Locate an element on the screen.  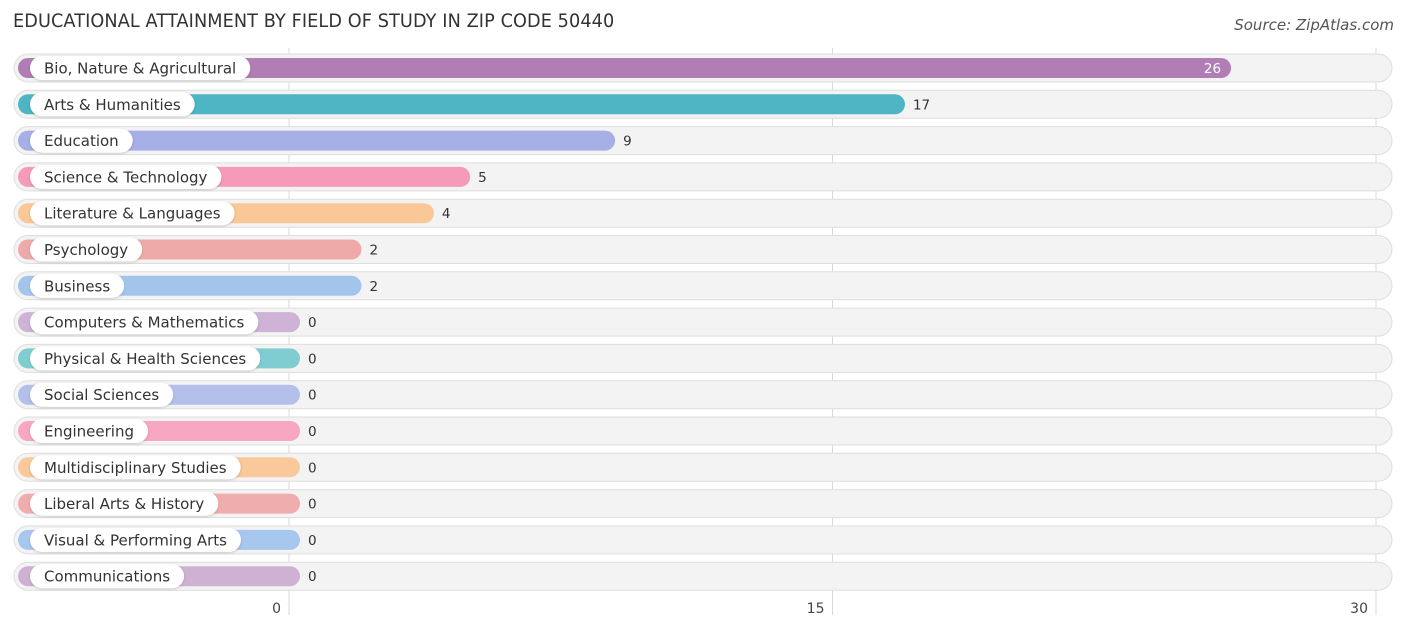
bar-row: Business 2 is located at coordinates (703, 286).